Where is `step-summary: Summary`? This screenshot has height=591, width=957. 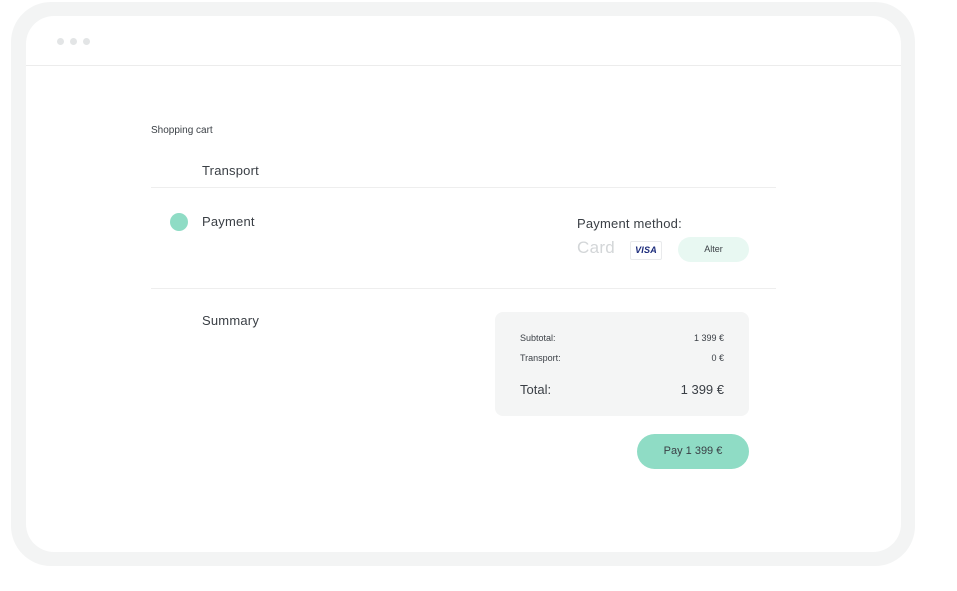 step-summary: Summary is located at coordinates (230, 320).